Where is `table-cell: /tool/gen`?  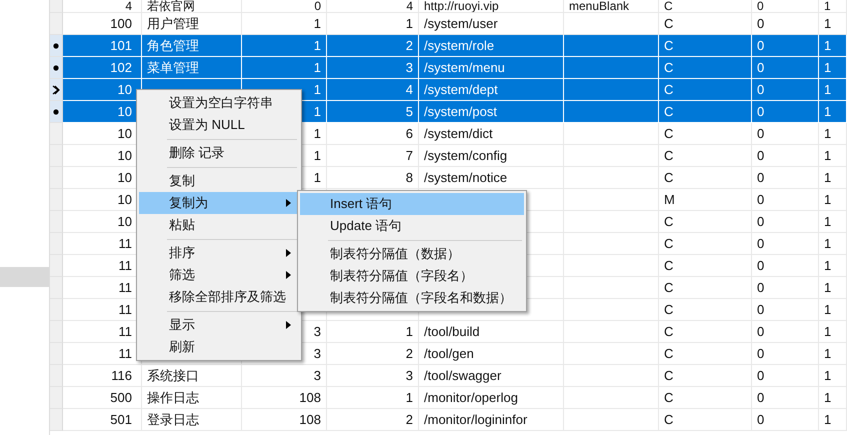
table-cell: /tool/gen is located at coordinates (491, 354).